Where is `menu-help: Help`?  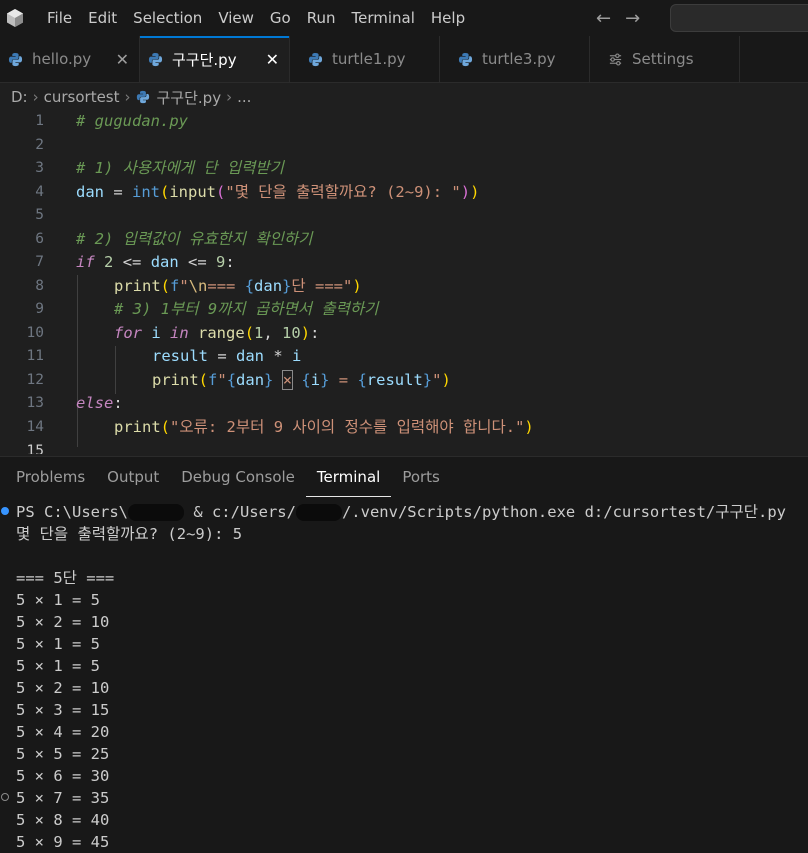 menu-help: Help is located at coordinates (448, 18).